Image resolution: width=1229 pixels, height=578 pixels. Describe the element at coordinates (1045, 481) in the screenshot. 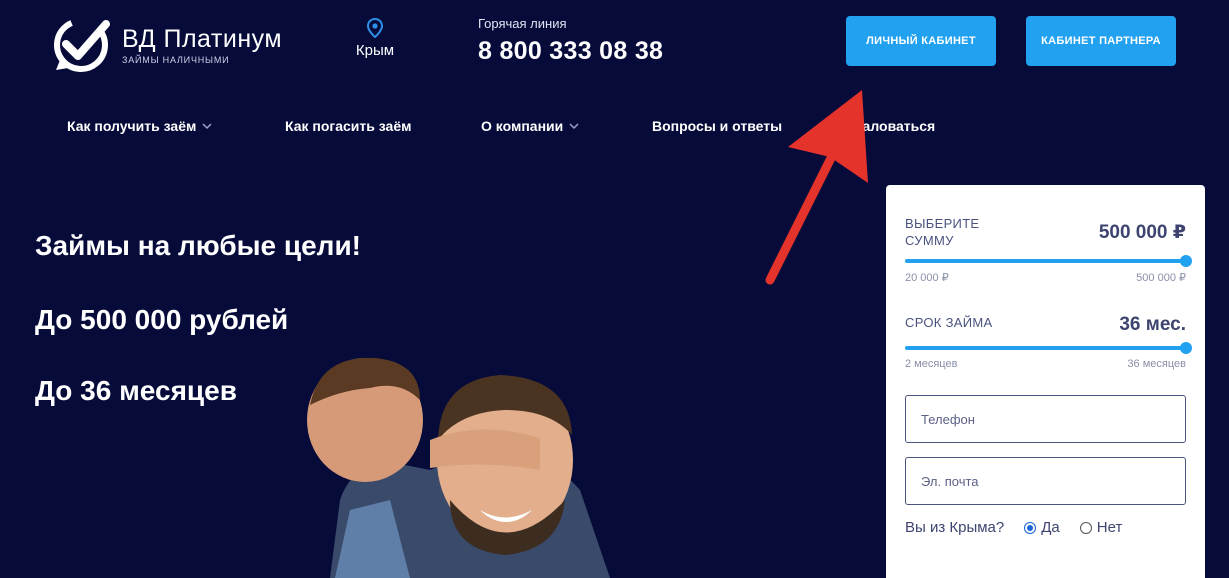

I see `email-input: Эл. почта` at that location.